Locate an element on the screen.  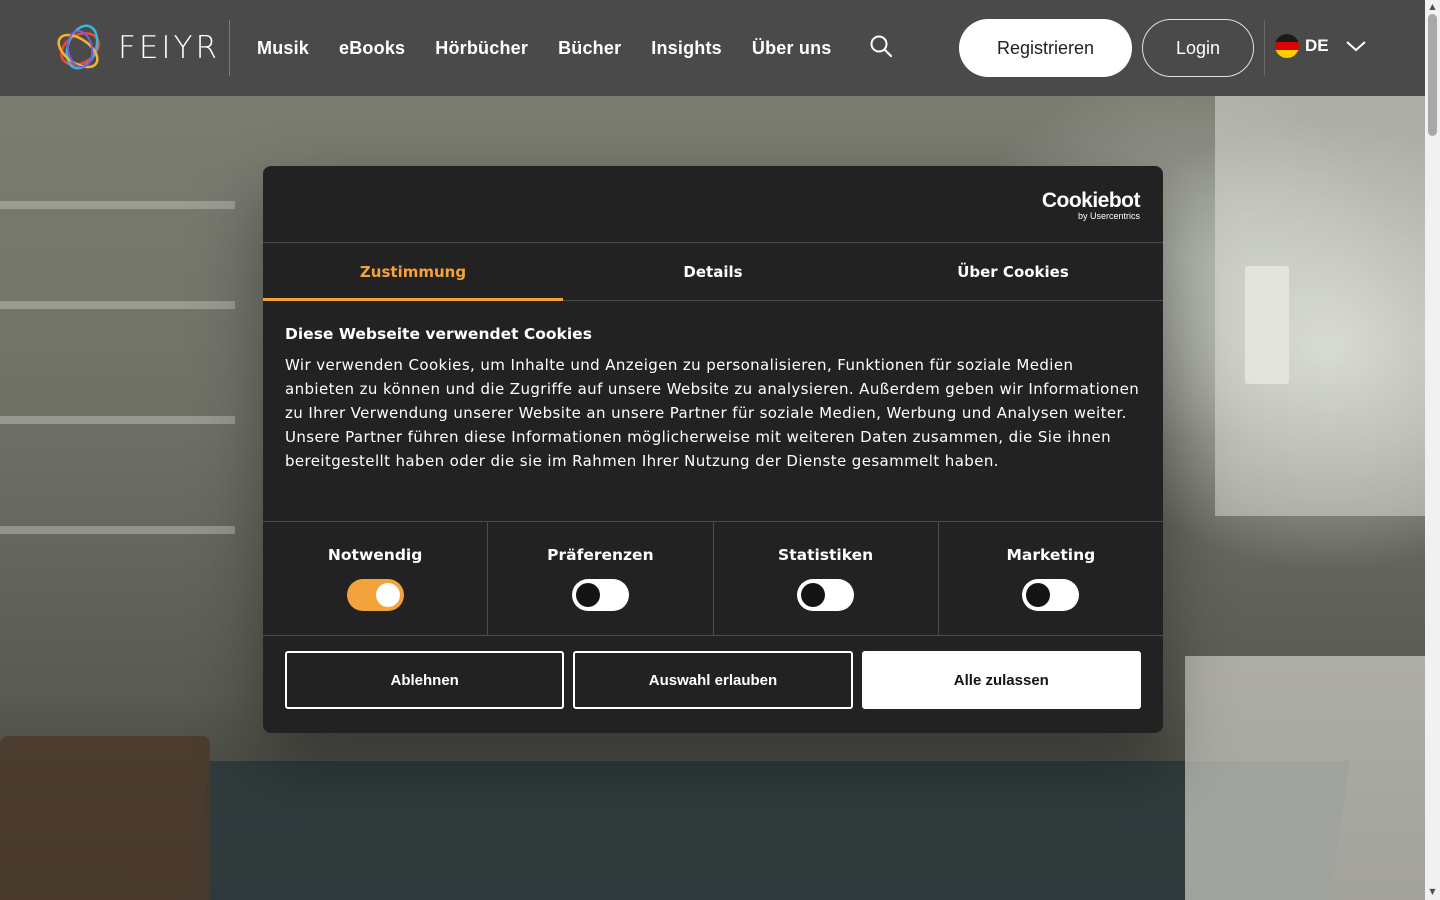
nav-item-hoerbuecher: Hörbücher is located at coordinates (481, 48).